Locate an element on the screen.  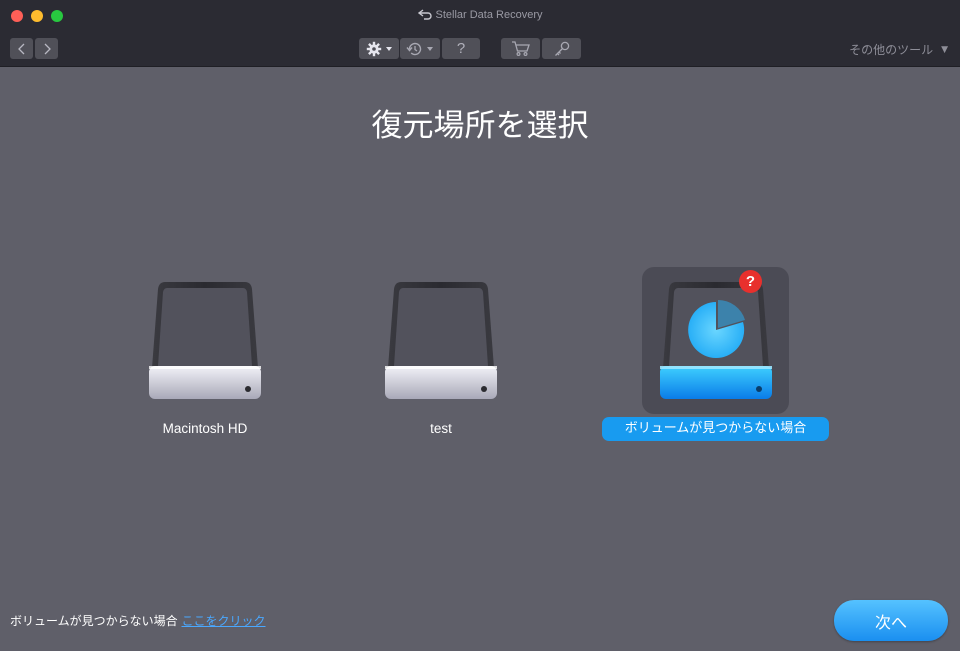
title-bar: Stellar Data Recovery is located at coordinates (480, 16).